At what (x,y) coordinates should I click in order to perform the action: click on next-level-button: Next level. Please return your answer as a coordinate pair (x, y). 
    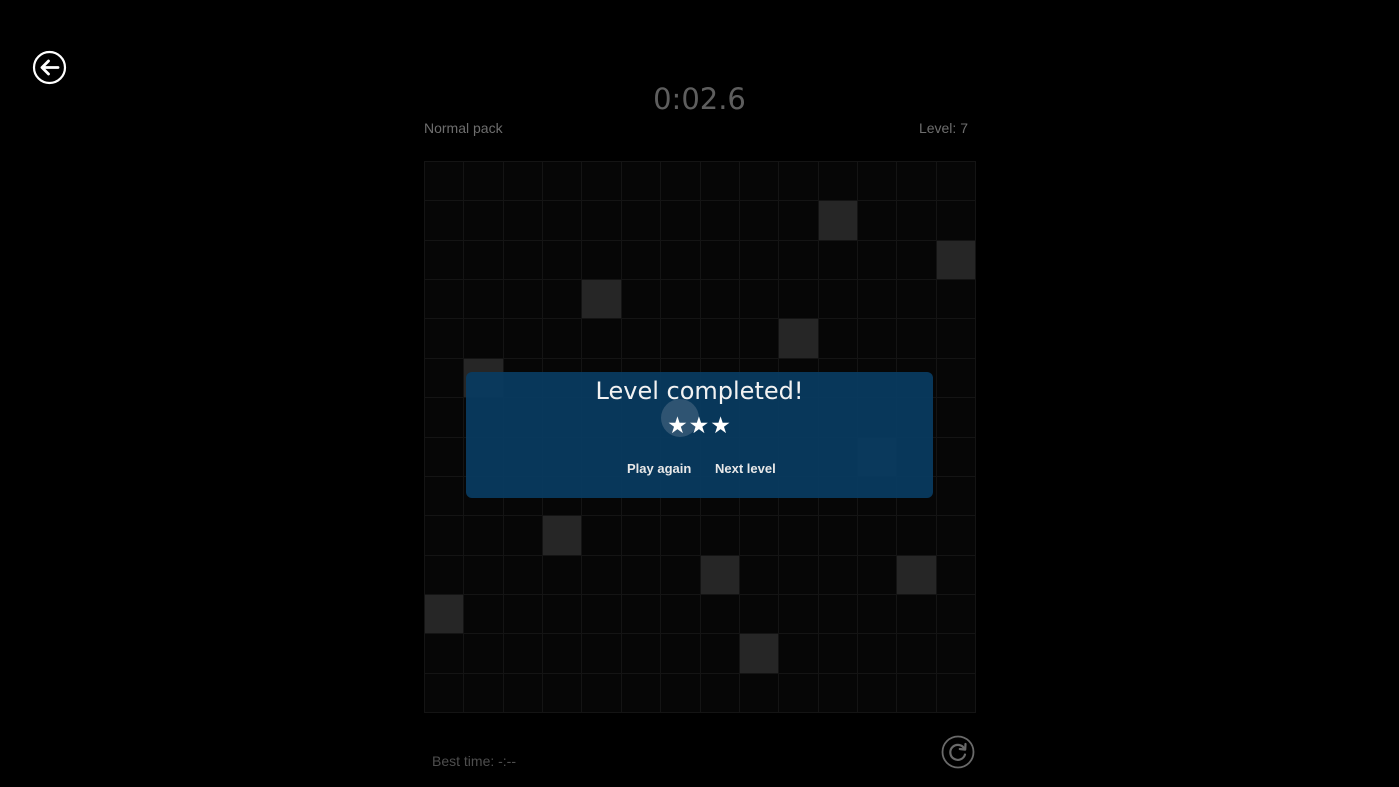
    Looking at the image, I should click on (745, 468).